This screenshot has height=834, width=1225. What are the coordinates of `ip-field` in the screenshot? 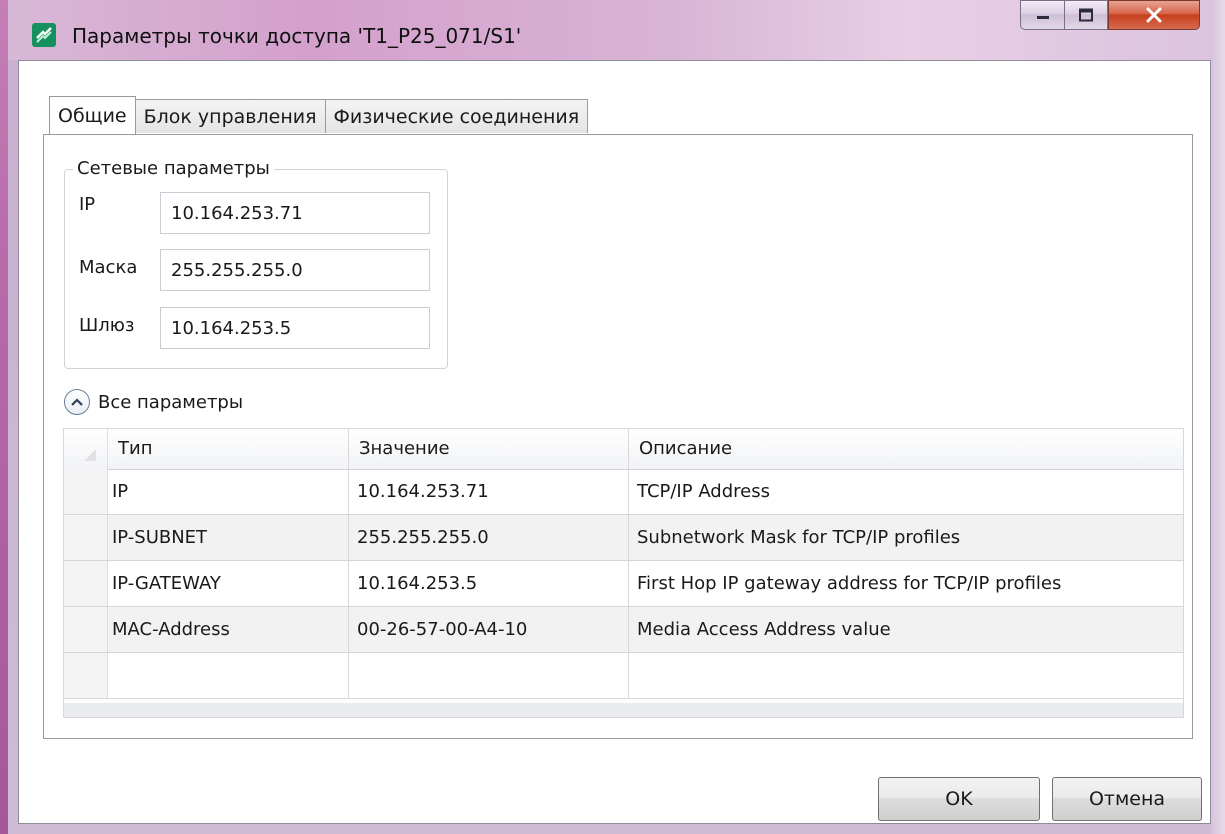 It's located at (295, 213).